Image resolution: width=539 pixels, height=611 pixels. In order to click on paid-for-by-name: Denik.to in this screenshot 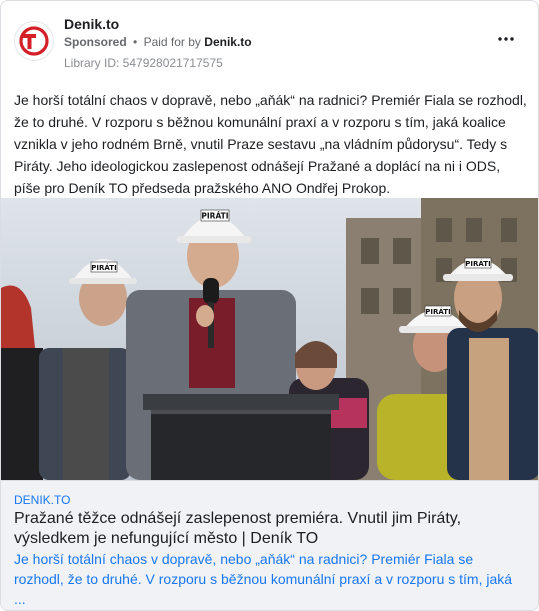, I will do `click(227, 42)`.